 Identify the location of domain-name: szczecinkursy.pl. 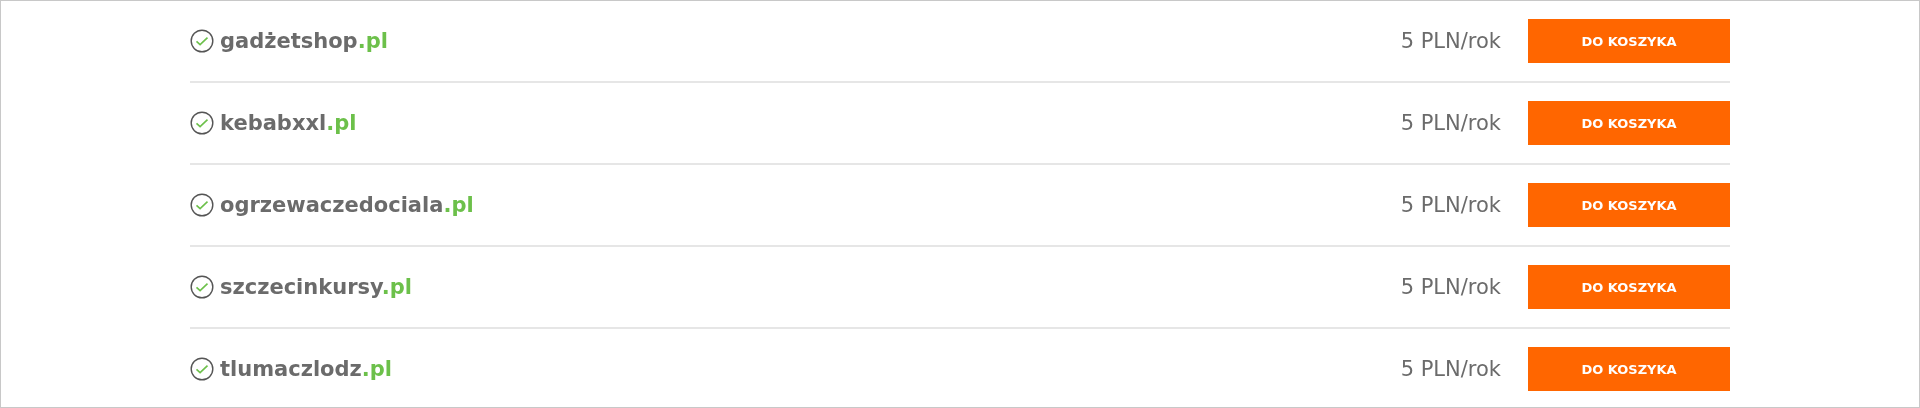
(316, 287).